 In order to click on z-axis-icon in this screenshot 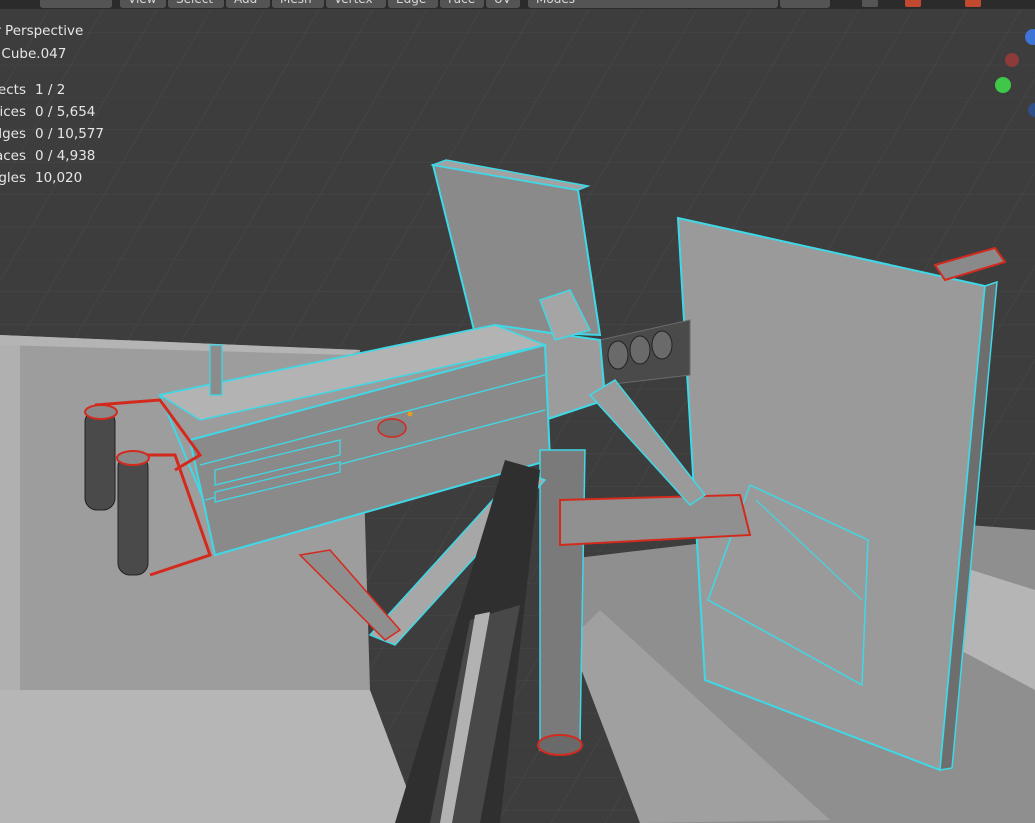, I will do `click(1030, 37)`.